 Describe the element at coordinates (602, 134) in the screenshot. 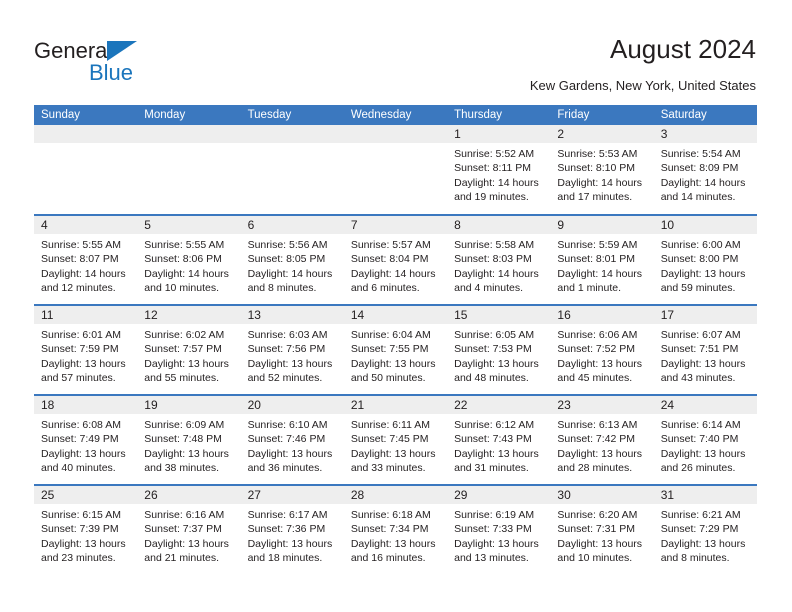

I see `day-number: 2` at that location.